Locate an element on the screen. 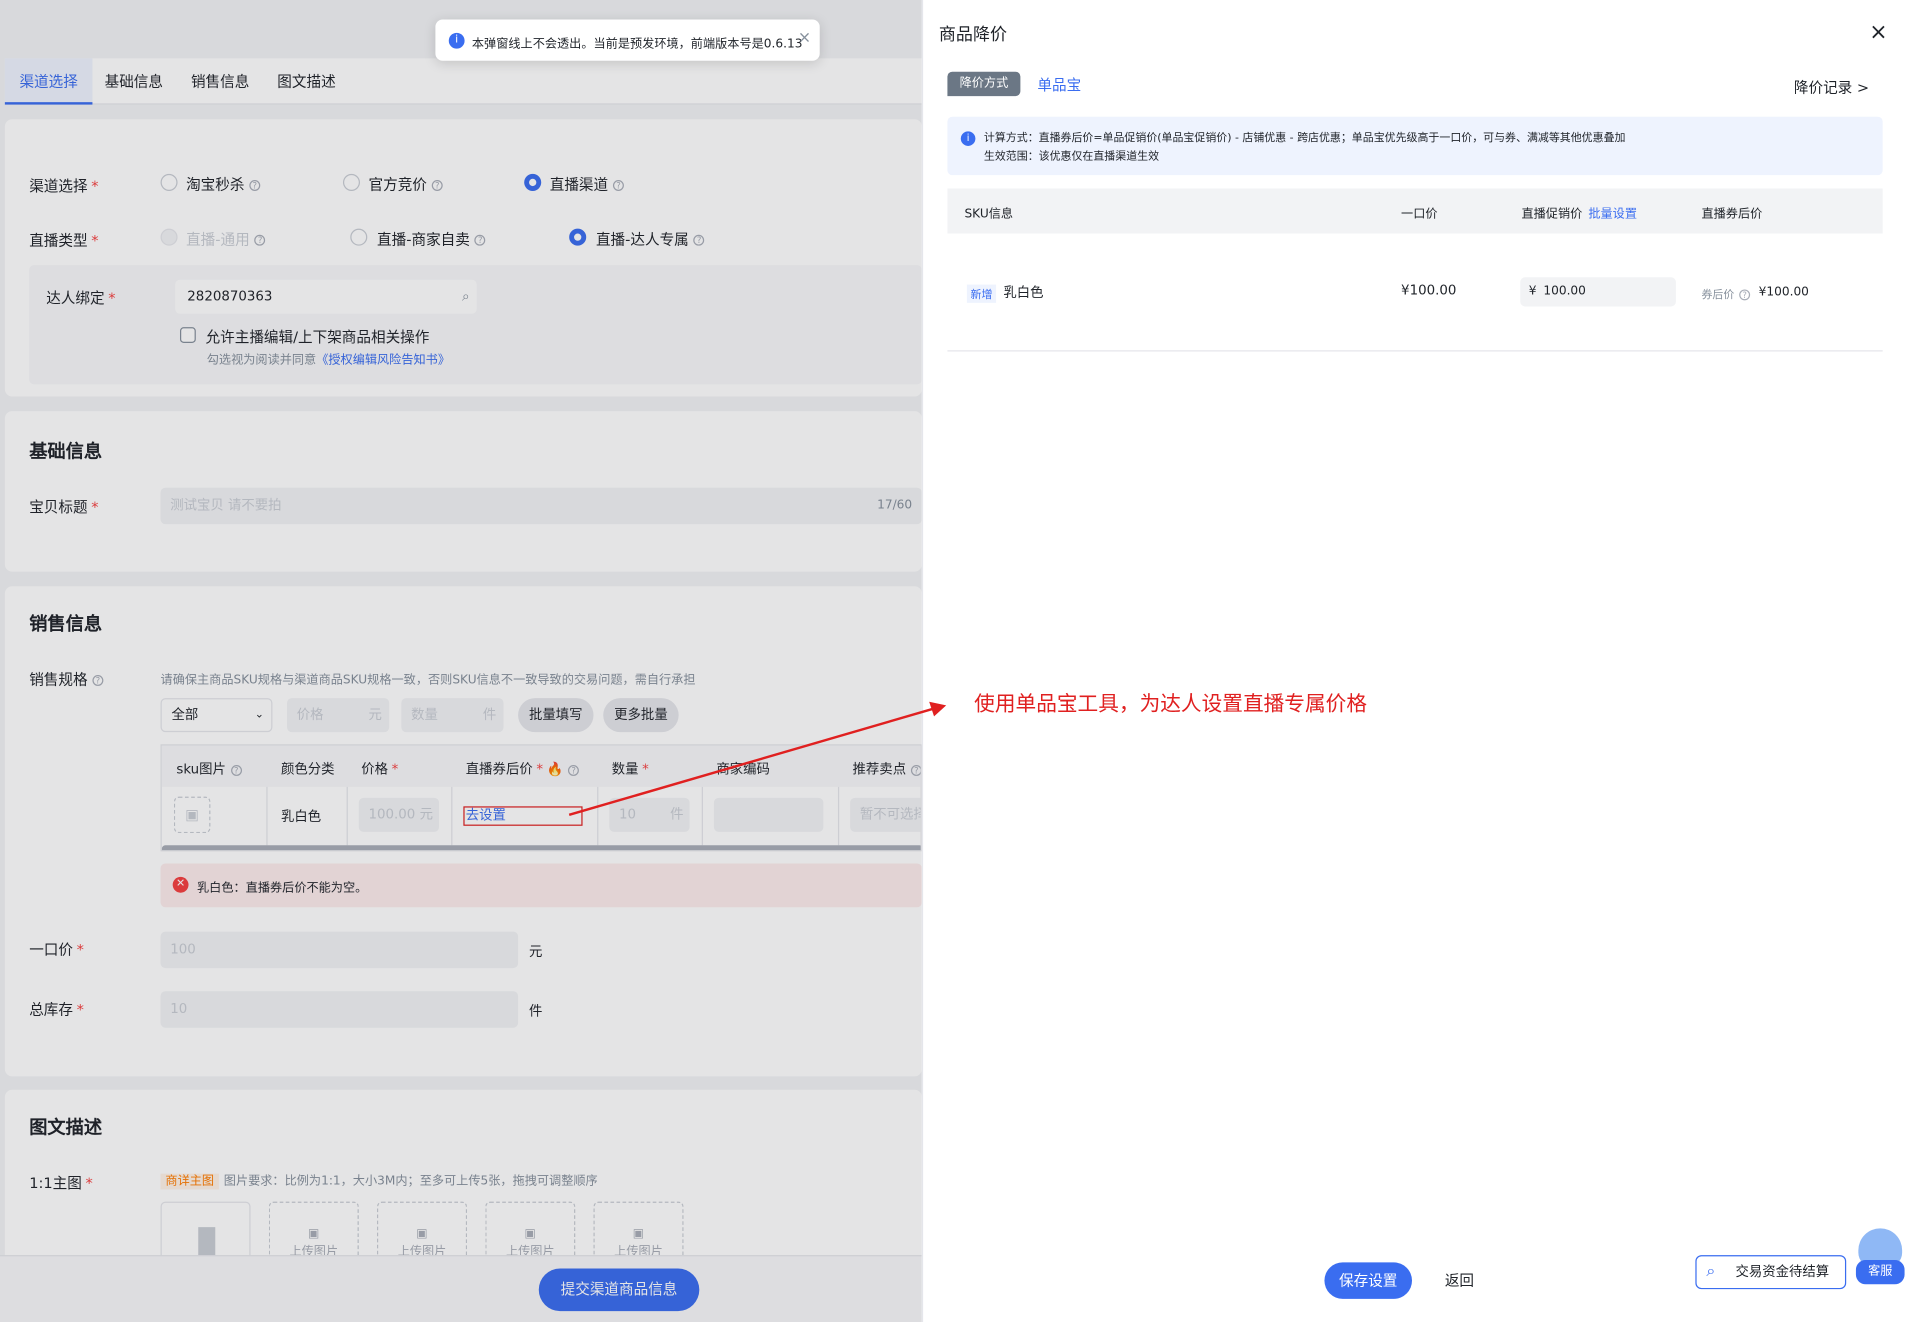 The image size is (1907, 1322). annotation-text: 使用单品宝工具，为达人设置直播专属价格 is located at coordinates (1171, 704).